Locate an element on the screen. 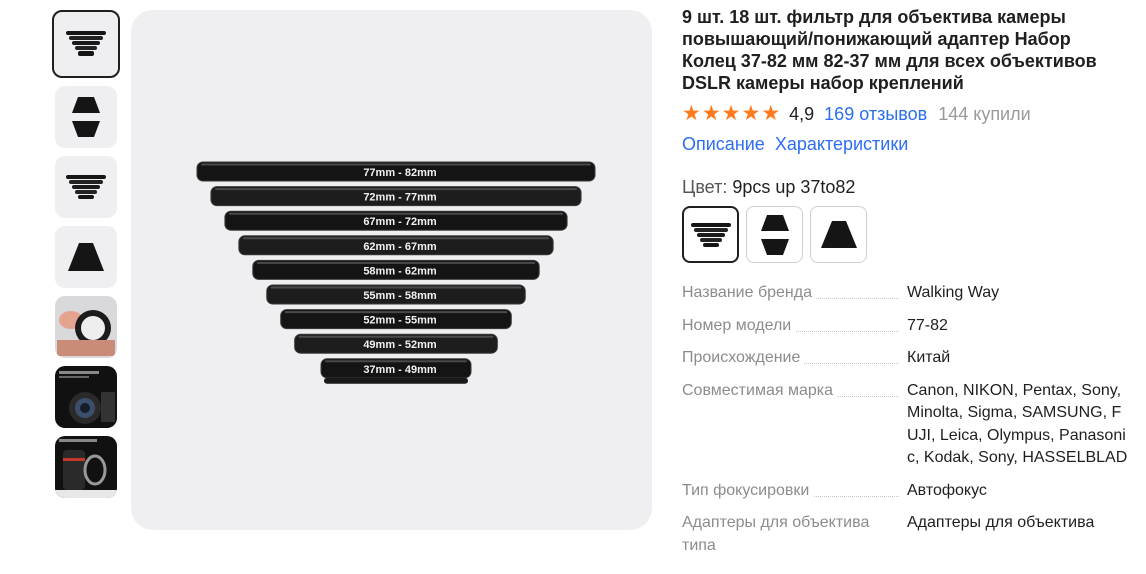  spec-row: Номер модели 77-82 is located at coordinates (907, 326).